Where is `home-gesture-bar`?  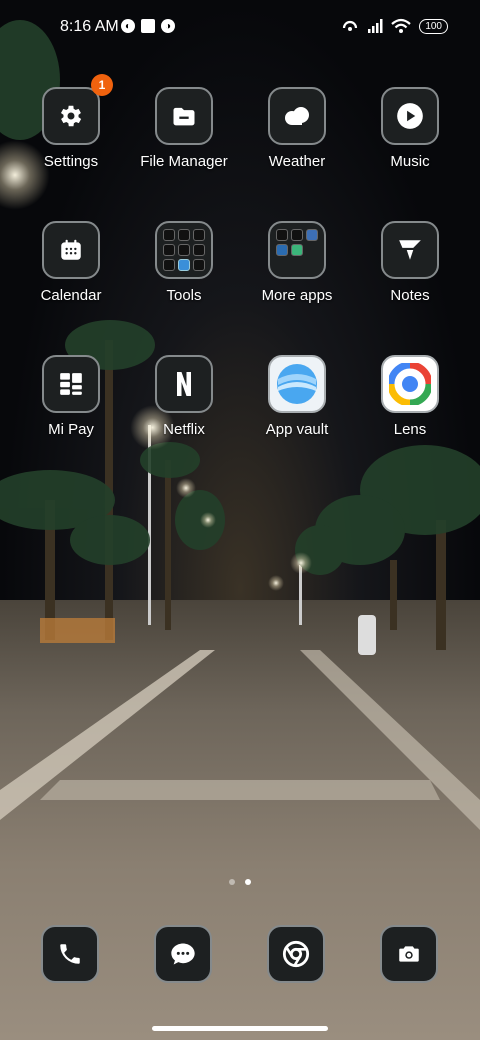
home-gesture-bar is located at coordinates (240, 1028).